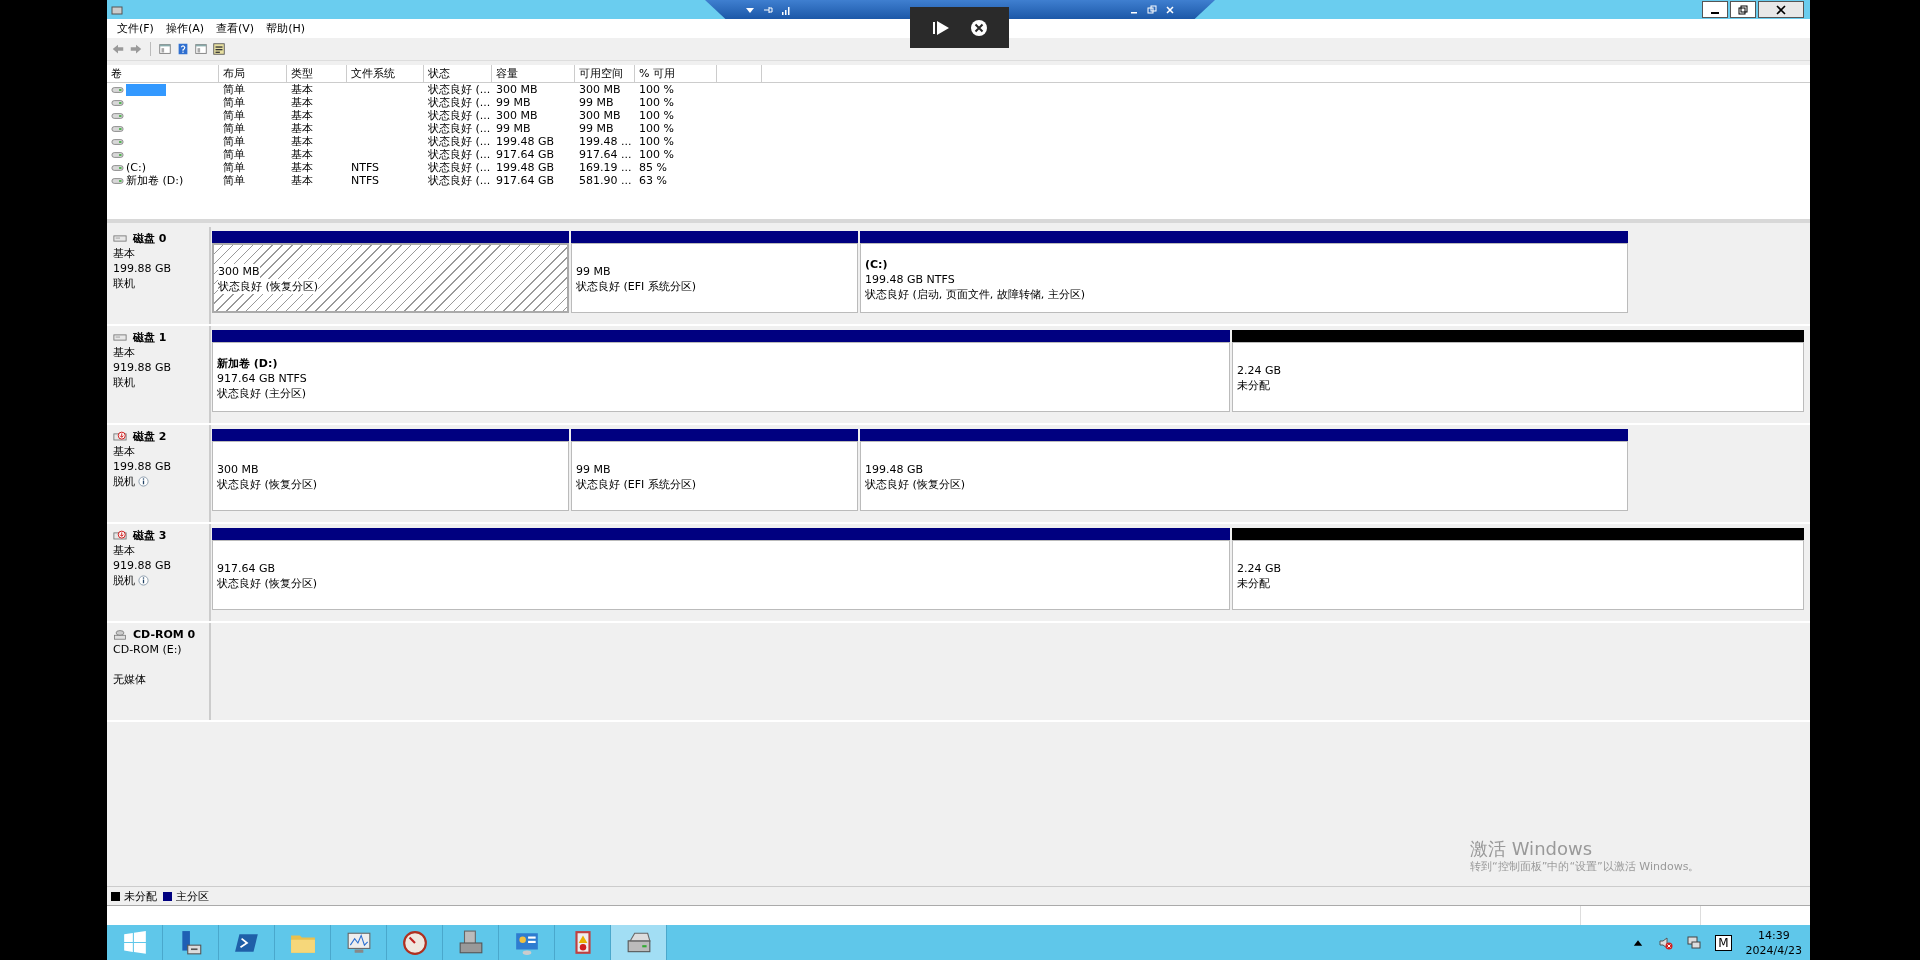 This screenshot has height=960, width=1920. Describe the element at coordinates (124, 481) in the screenshot. I see `disk-status: 脱机` at that location.